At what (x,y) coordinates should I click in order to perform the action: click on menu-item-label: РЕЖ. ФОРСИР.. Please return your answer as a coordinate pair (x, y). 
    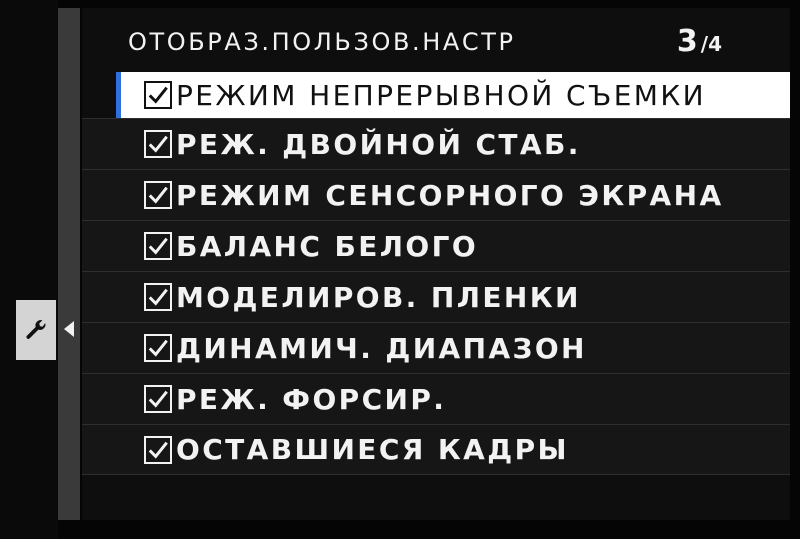
    Looking at the image, I should click on (311, 399).